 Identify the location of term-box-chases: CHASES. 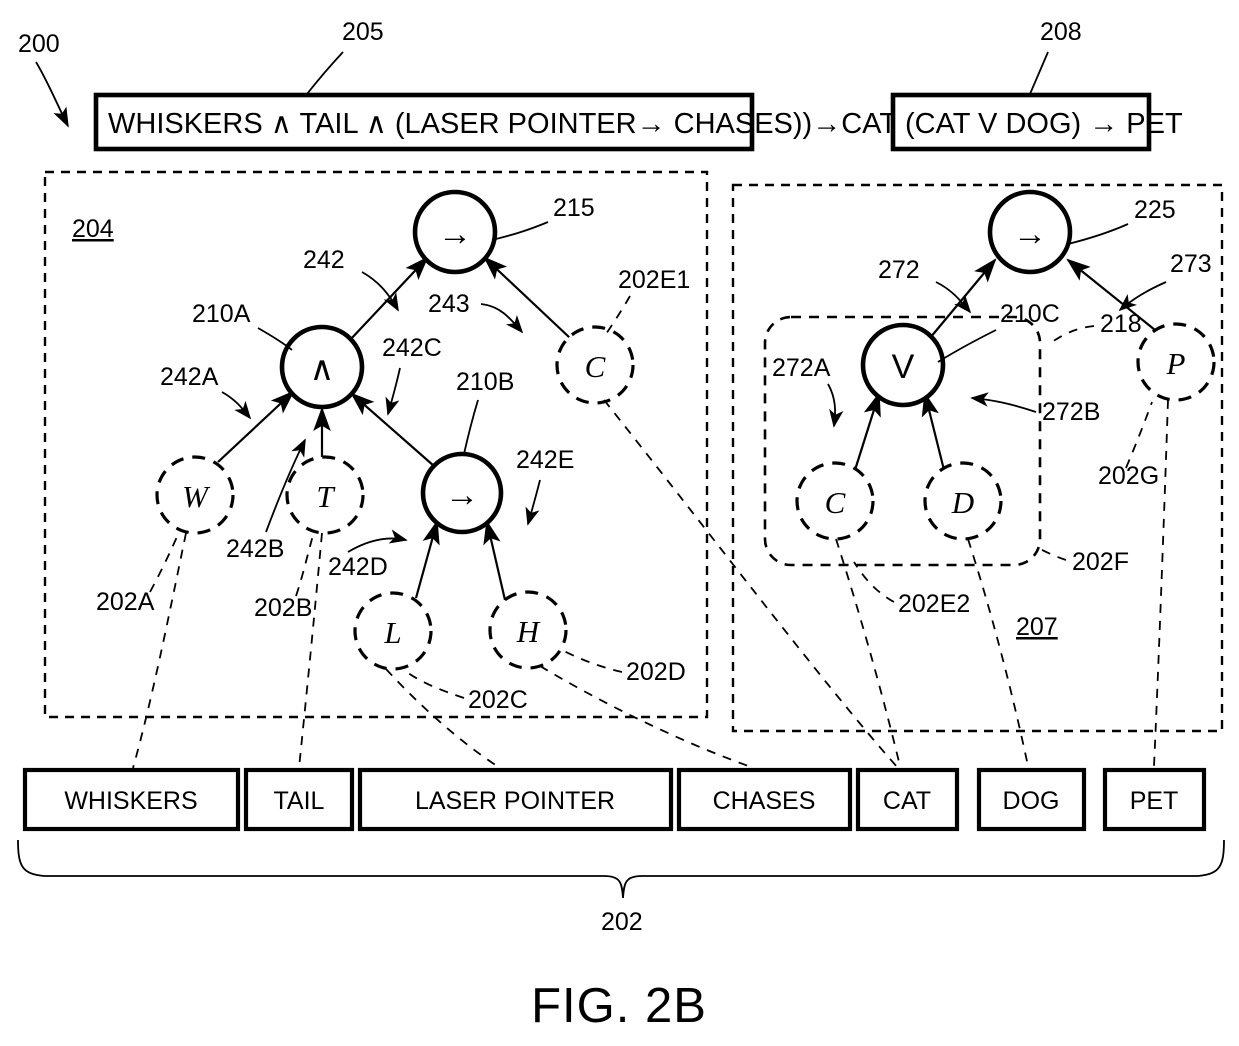
(764, 799).